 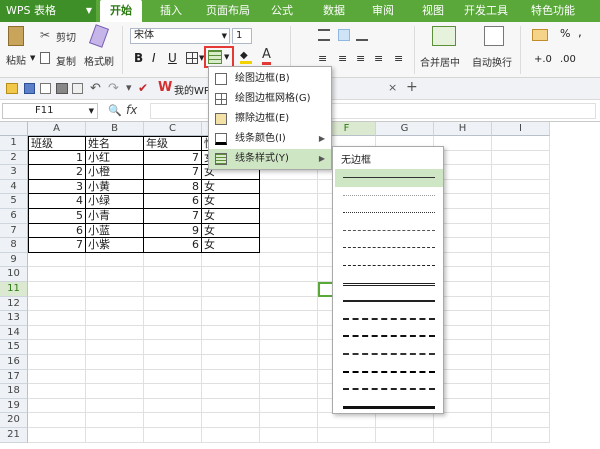 I want to click on tab-data: 数据, so click(x=334, y=11).